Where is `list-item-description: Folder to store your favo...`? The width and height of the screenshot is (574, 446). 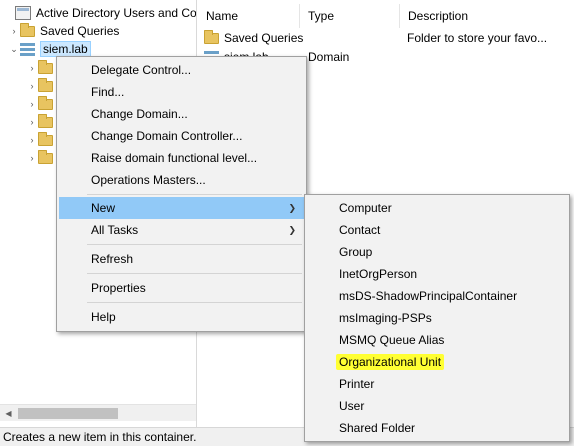
list-item-description: Folder to store your favo... is located at coordinates (477, 38).